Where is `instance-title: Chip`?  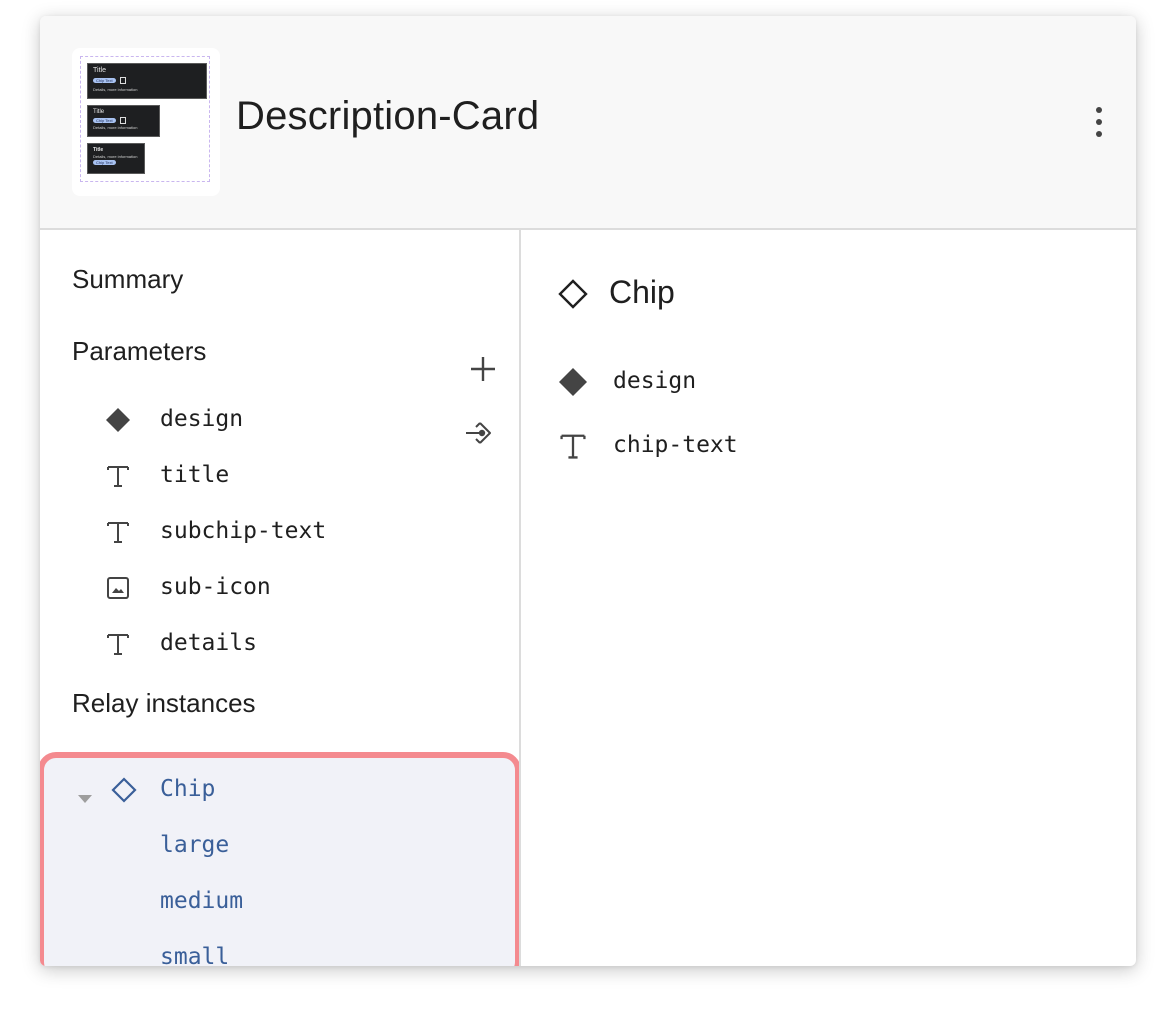
instance-title: Chip is located at coordinates (642, 292).